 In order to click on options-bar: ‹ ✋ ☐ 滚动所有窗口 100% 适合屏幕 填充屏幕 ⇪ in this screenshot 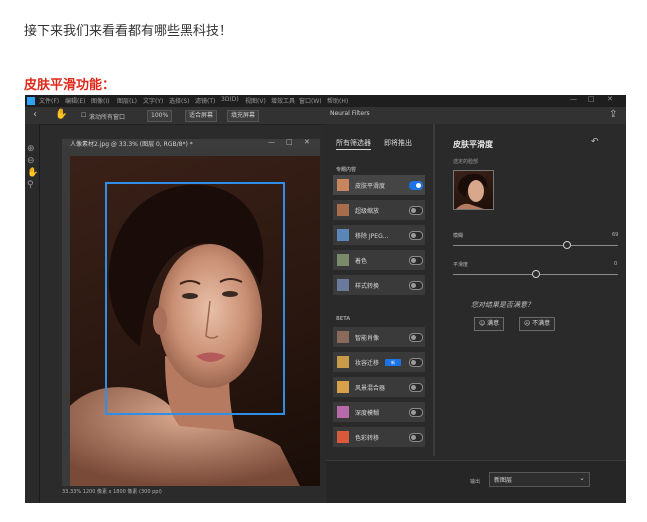, I will do `click(325, 116)`.